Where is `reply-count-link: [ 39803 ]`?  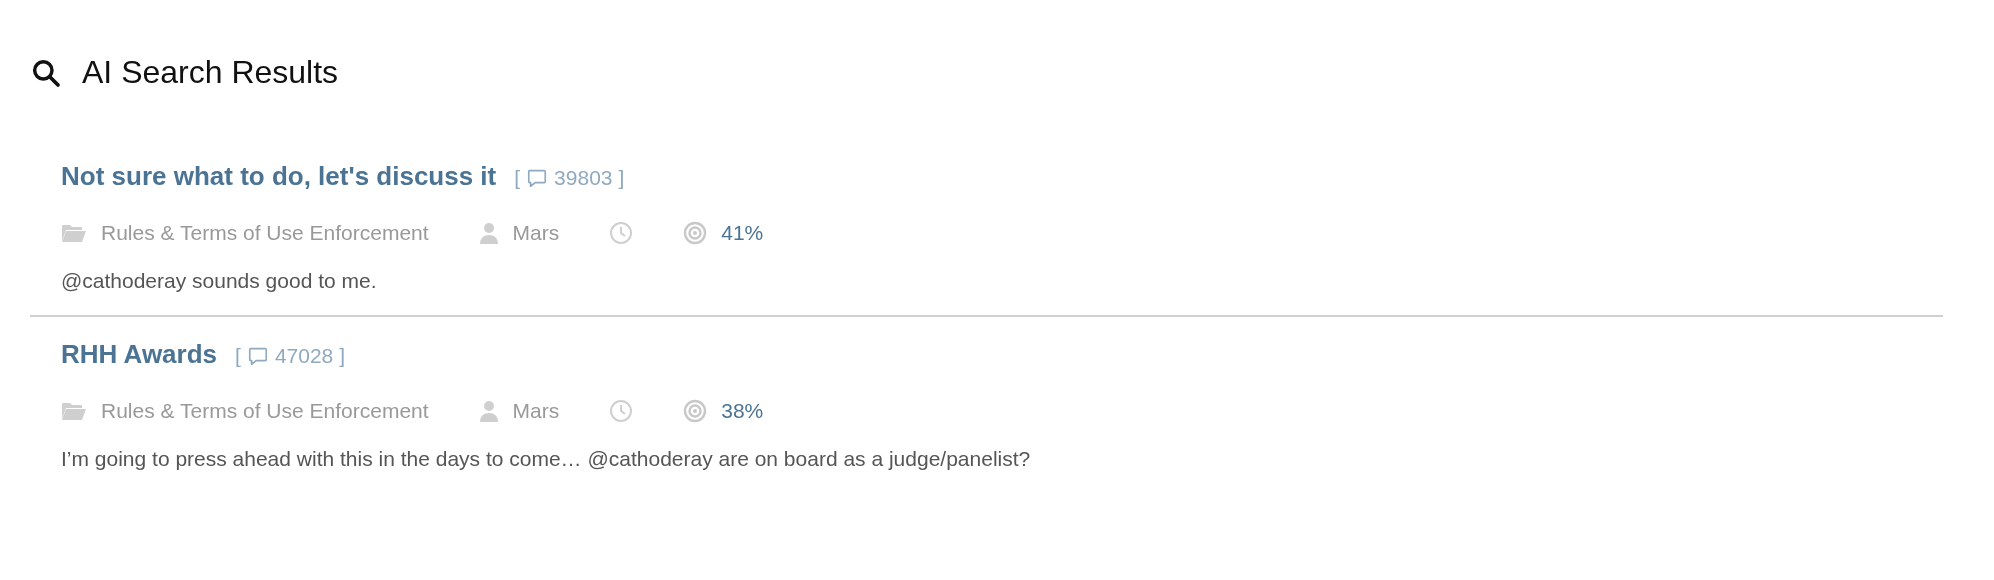
reply-count-link: [ 39803 ] is located at coordinates (569, 178).